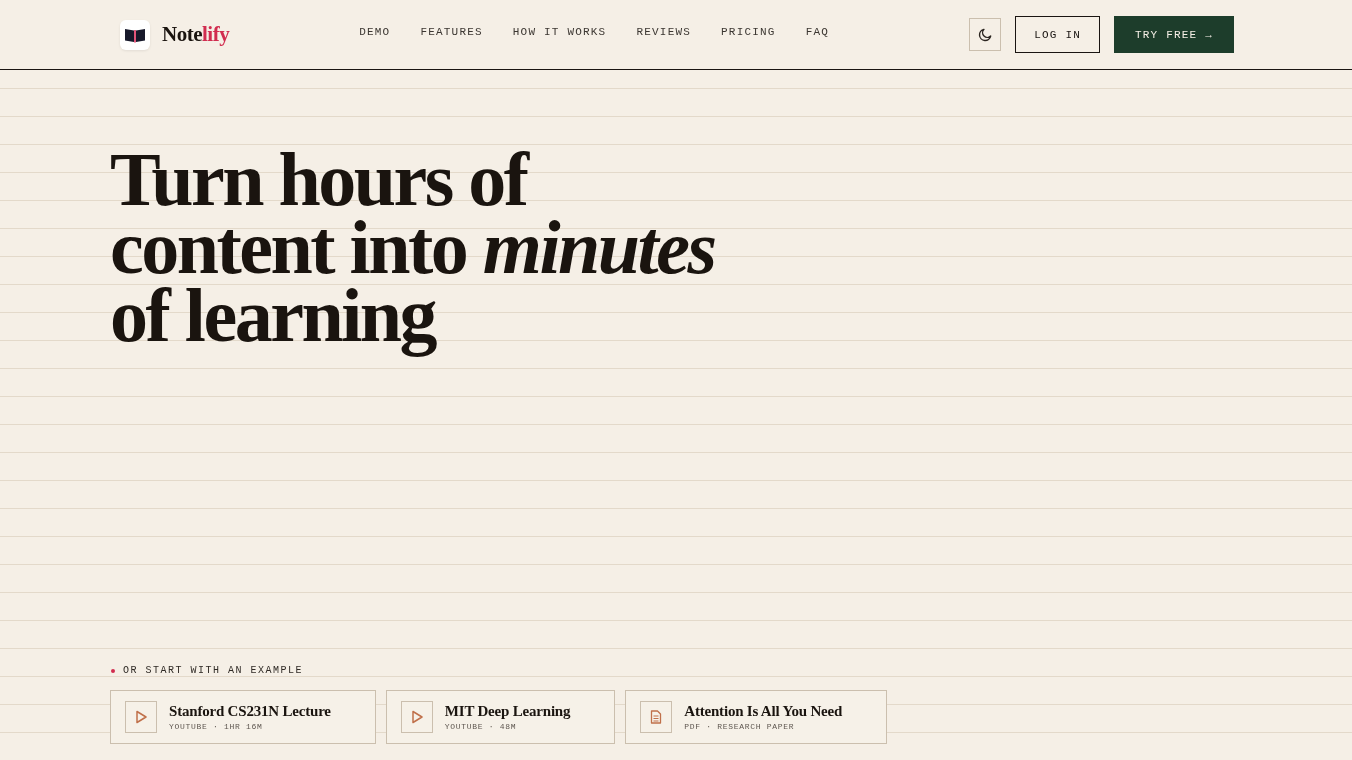  Describe the element at coordinates (250, 711) in the screenshot. I see `example-title: Stanford CS231N Lecture` at that location.